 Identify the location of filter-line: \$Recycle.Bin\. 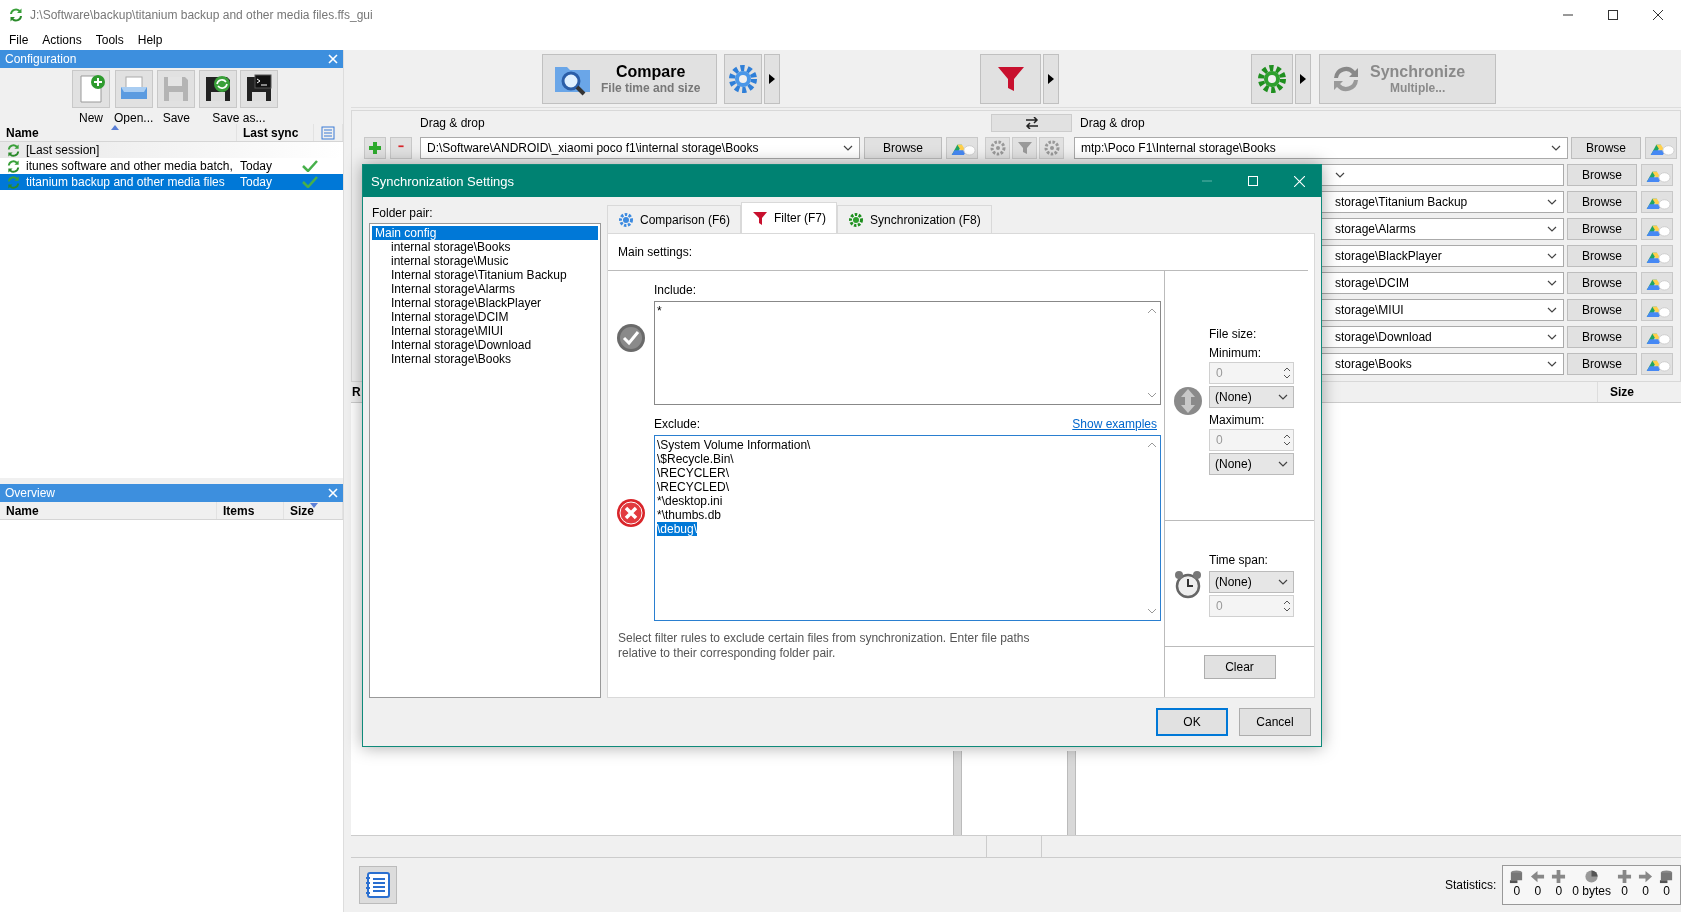
(695, 459).